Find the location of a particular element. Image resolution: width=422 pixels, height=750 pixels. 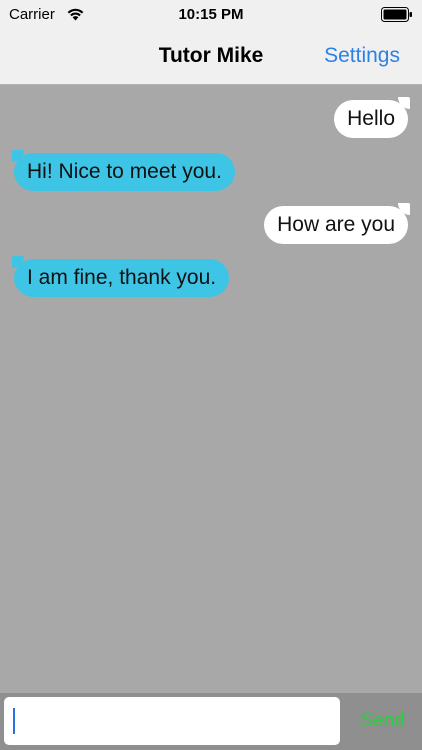

text-caret is located at coordinates (14, 721).